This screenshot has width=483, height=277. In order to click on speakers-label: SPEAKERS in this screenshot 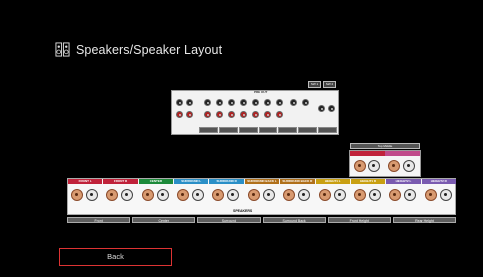, I will do `click(243, 211)`.